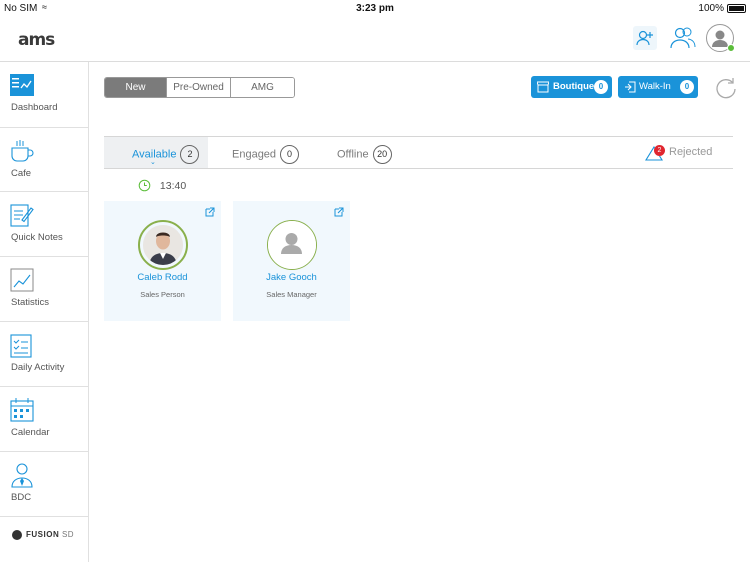 This screenshot has height=562, width=750. What do you see at coordinates (44, 419) in the screenshot?
I see `sidebar-item-calendar: Calendar` at bounding box center [44, 419].